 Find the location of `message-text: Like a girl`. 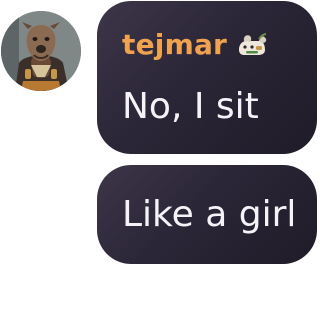

message-text: Like a girl is located at coordinates (209, 214).